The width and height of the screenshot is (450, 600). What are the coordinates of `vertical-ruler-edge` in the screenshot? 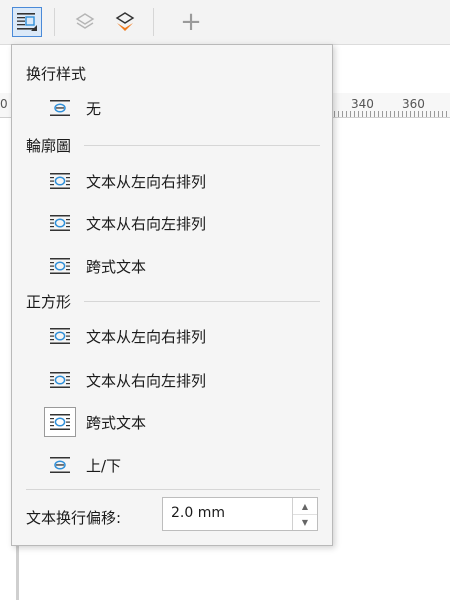 It's located at (17, 572).